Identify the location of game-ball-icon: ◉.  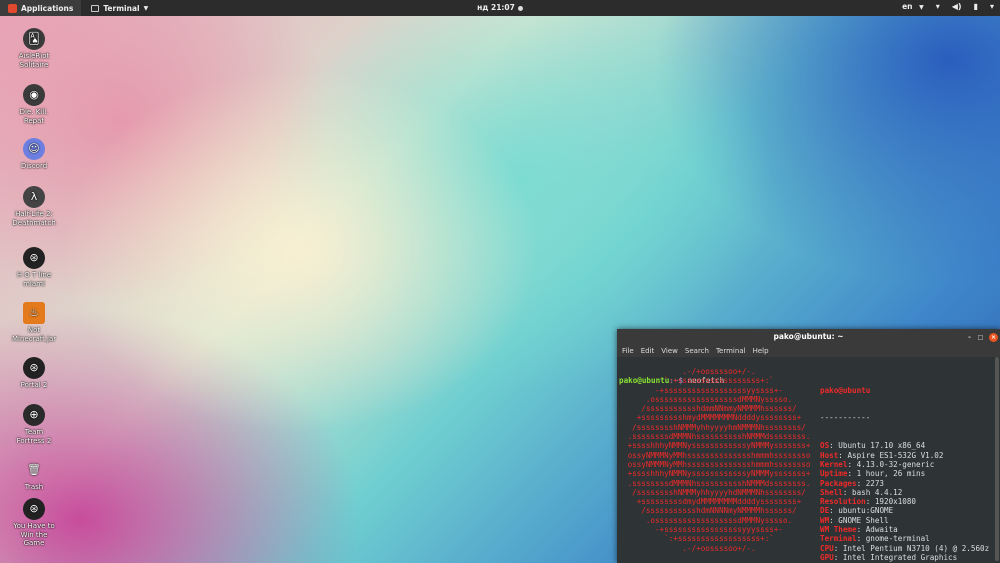
(34, 95).